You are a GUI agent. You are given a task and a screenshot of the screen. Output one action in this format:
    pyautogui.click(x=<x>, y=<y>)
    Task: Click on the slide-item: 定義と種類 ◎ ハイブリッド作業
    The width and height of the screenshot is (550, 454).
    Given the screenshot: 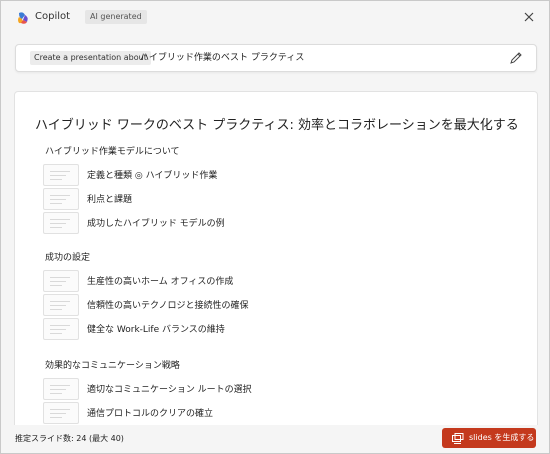 What is the action you would take?
    pyautogui.click(x=163, y=175)
    